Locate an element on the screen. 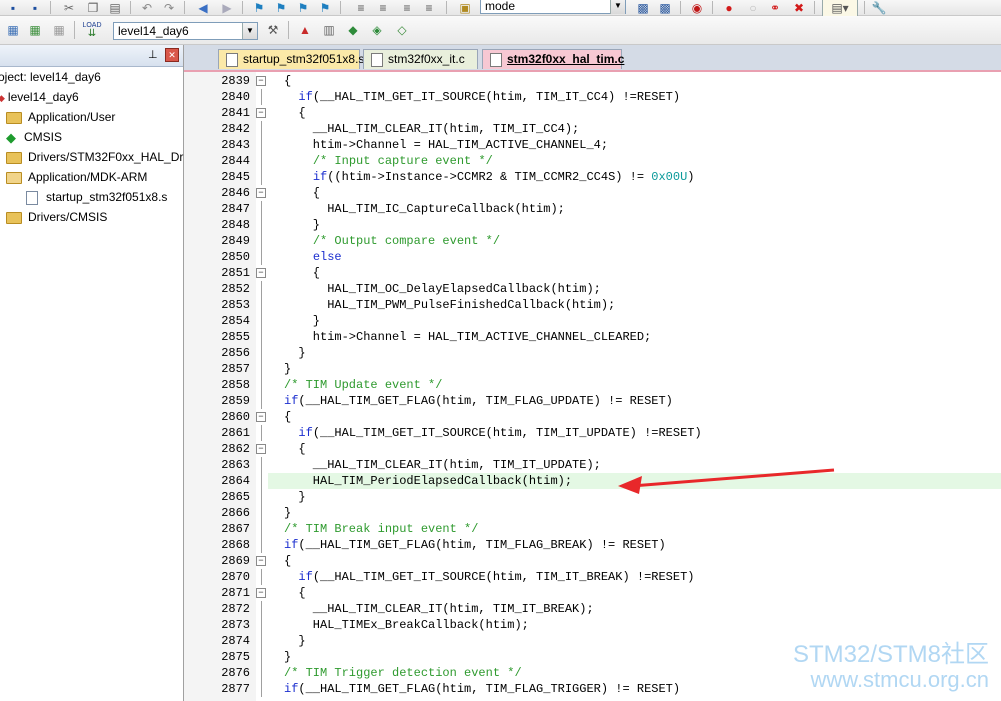 The width and height of the screenshot is (1001, 701). target-options-icon: ⚒ is located at coordinates (273, 30).